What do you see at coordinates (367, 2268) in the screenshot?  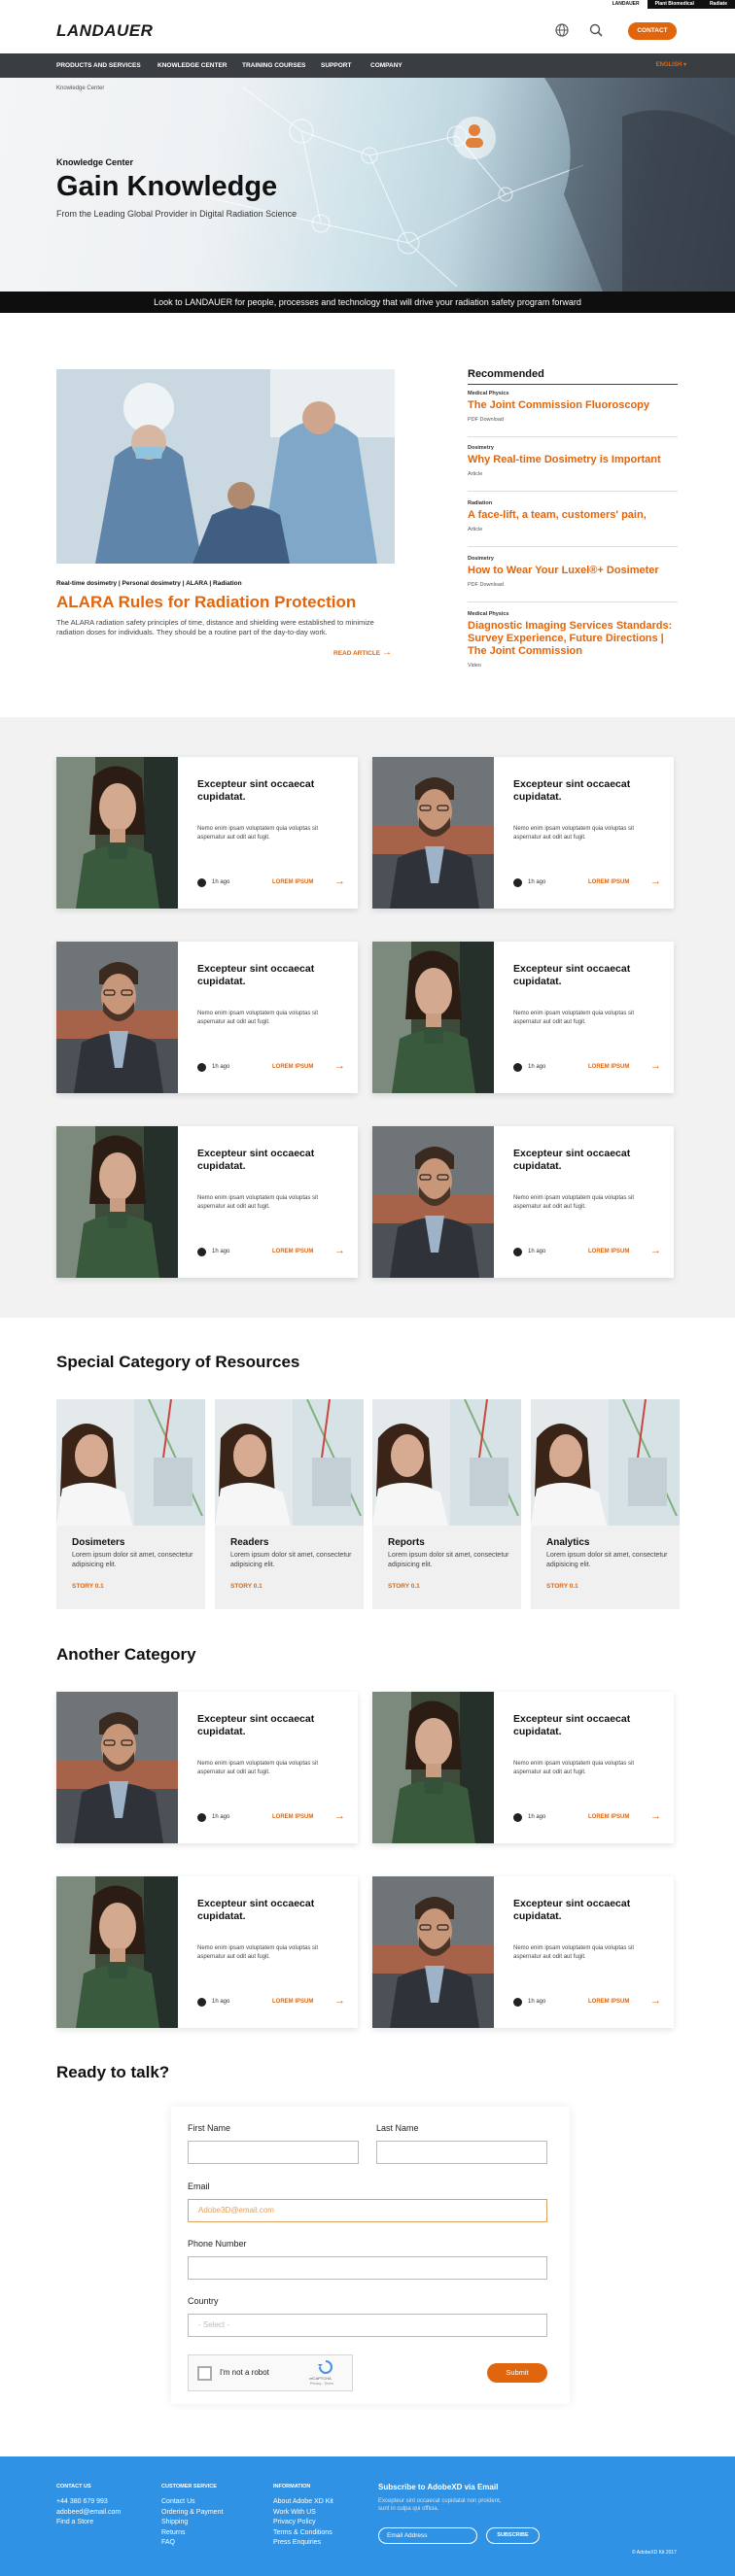 I see `phone-input` at bounding box center [367, 2268].